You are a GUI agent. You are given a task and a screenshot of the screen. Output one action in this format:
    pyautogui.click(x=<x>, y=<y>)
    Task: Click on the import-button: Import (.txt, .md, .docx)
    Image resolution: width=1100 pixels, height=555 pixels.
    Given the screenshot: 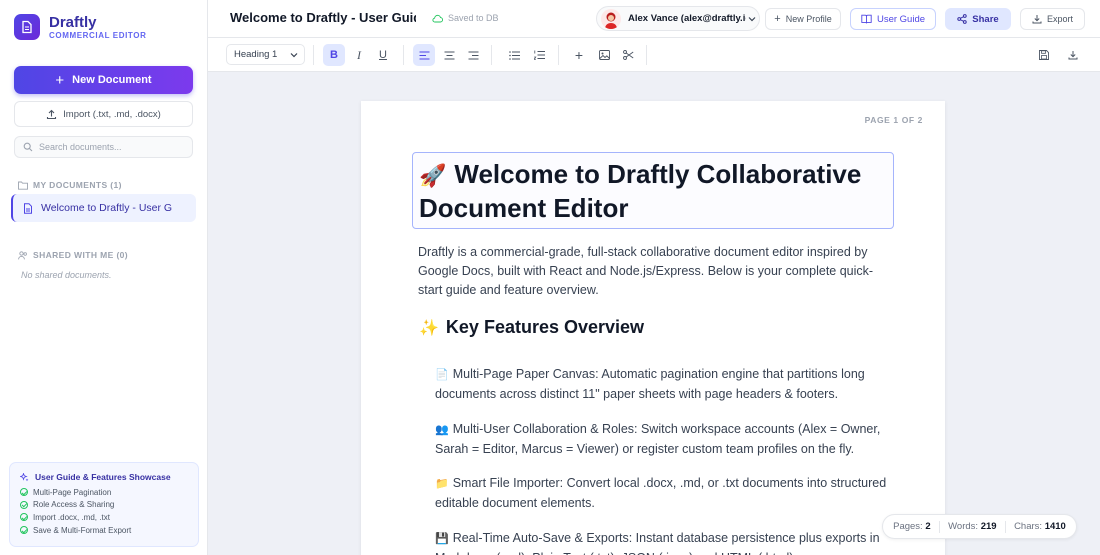 What is the action you would take?
    pyautogui.click(x=103, y=114)
    